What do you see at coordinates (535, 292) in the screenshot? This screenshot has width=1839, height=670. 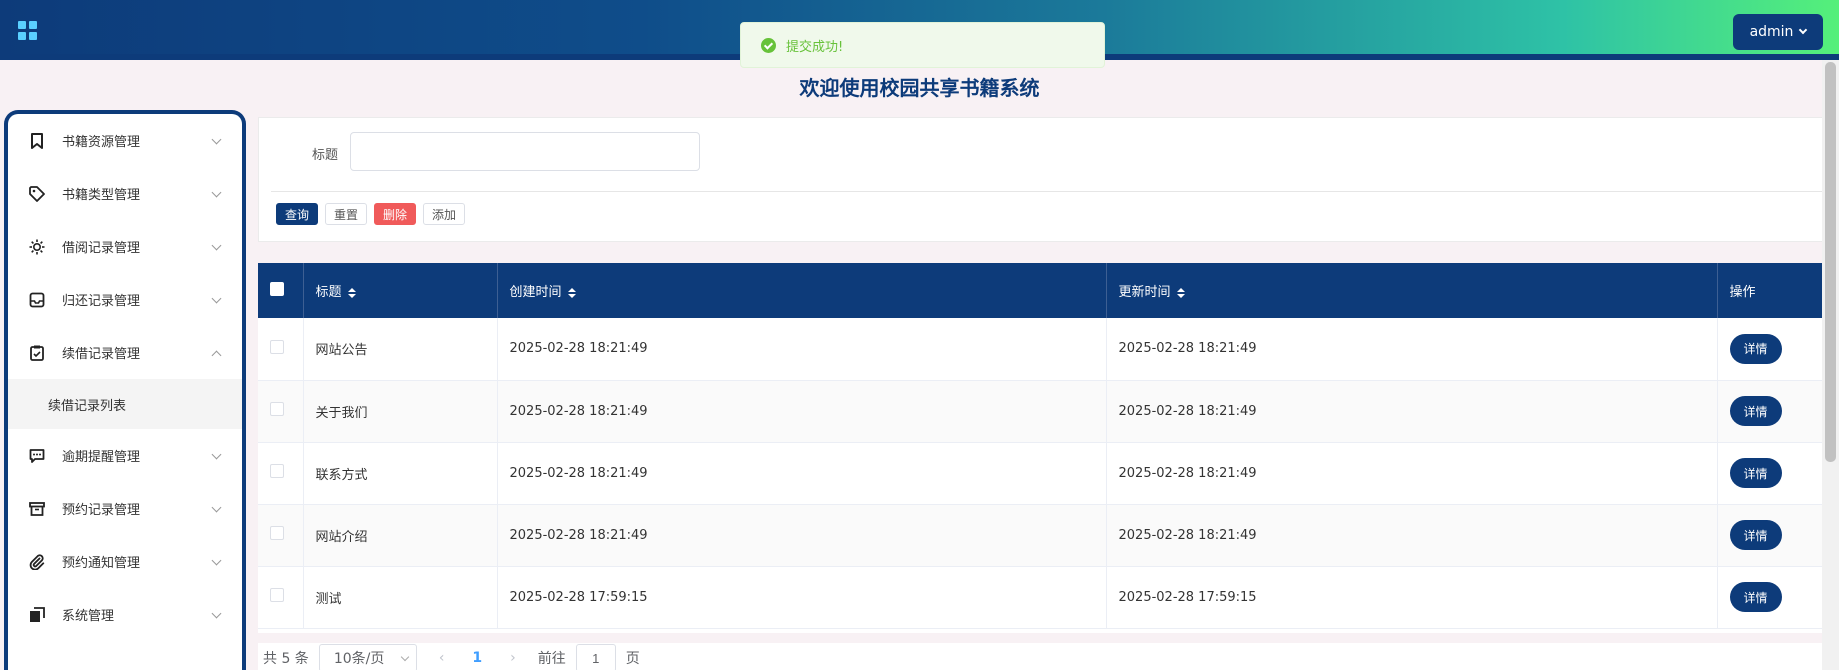 I see `column-header-label: 创建时间` at bounding box center [535, 292].